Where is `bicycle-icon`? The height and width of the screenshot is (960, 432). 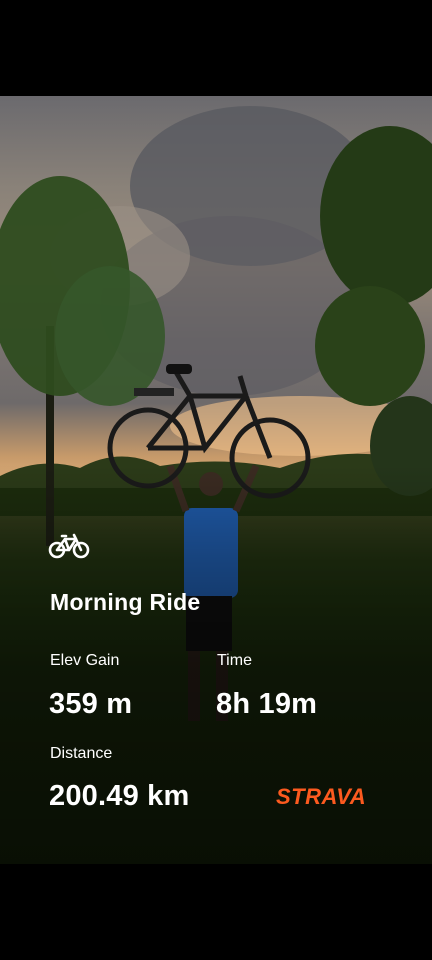 bicycle-icon is located at coordinates (69, 546).